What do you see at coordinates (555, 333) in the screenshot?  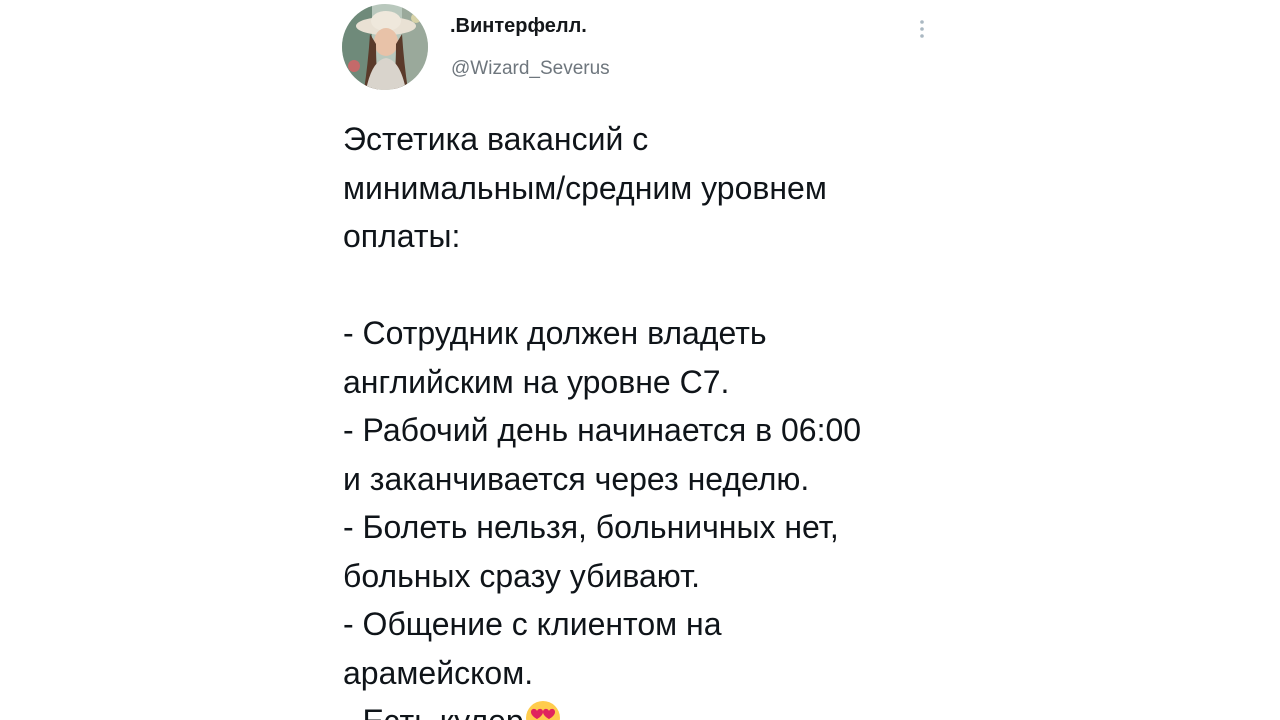 I see `tweet-text-line: - Сотрудник должен владеть` at bounding box center [555, 333].